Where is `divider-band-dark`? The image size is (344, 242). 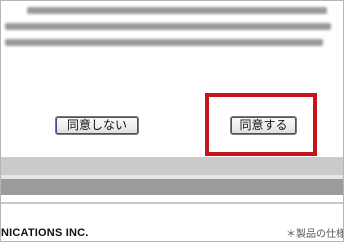
divider-band-dark is located at coordinates (172, 187).